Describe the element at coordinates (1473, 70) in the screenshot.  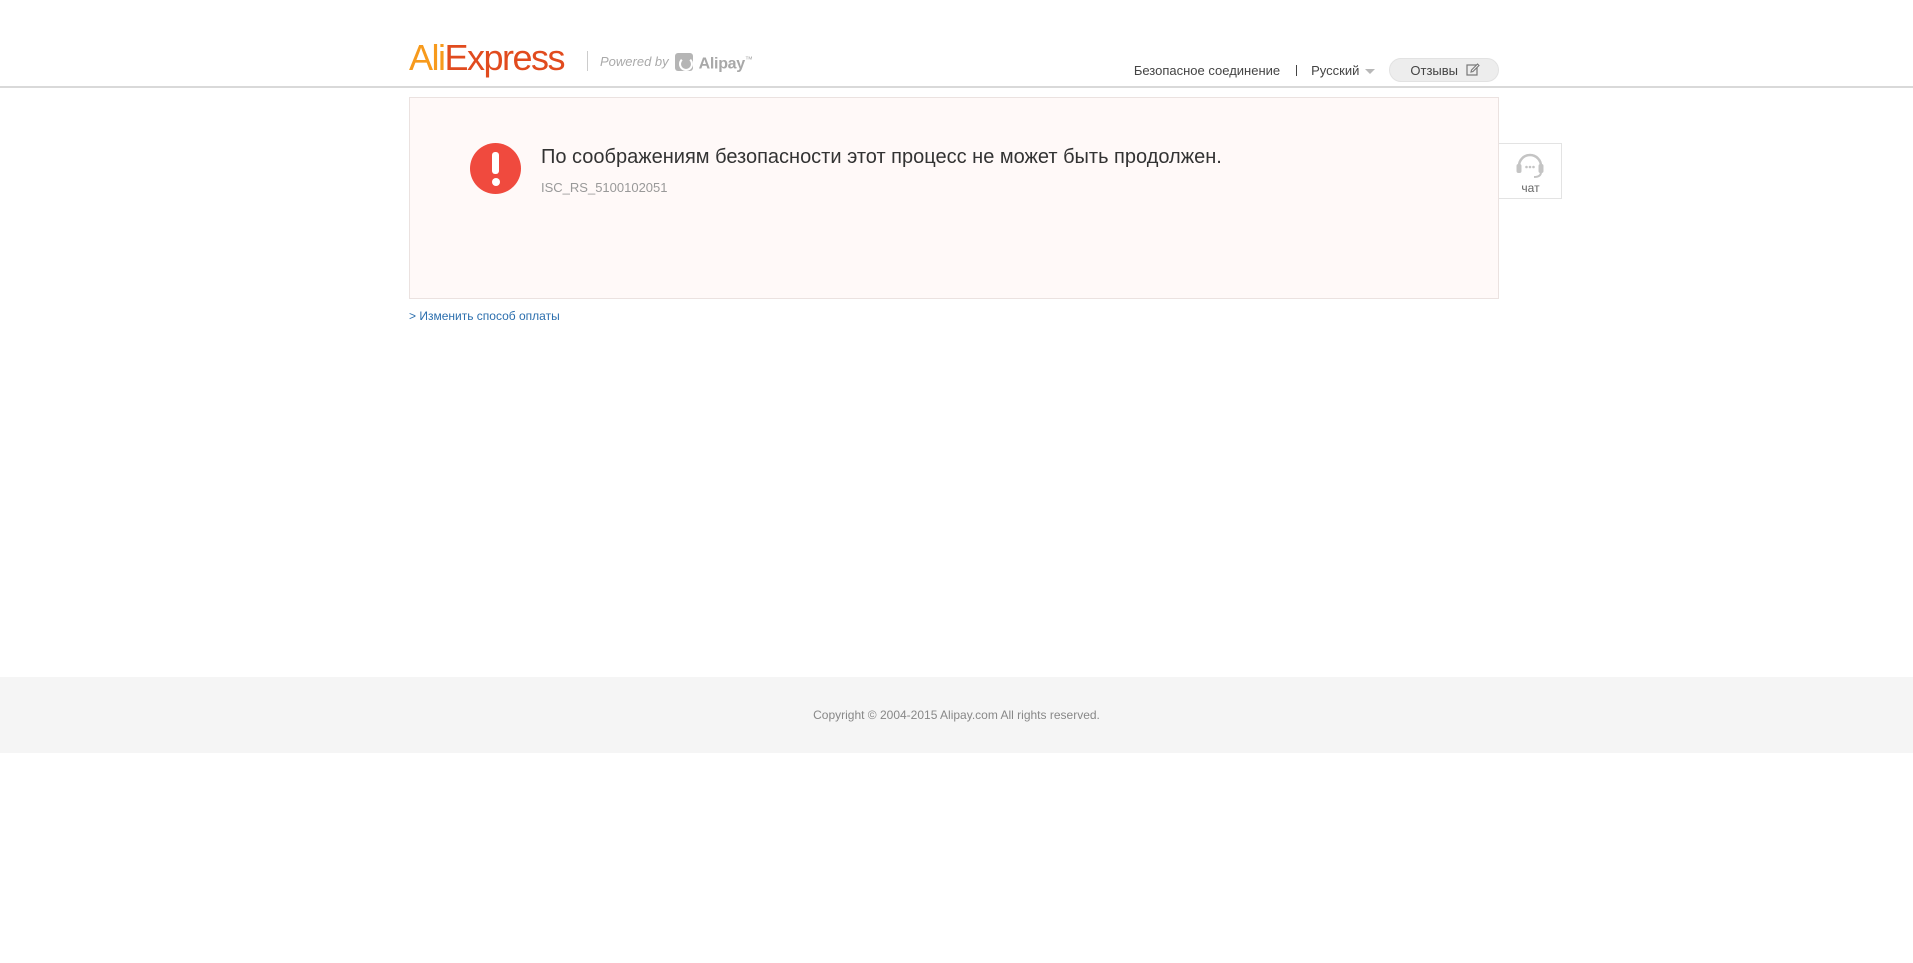
I see `edit-icon` at that location.